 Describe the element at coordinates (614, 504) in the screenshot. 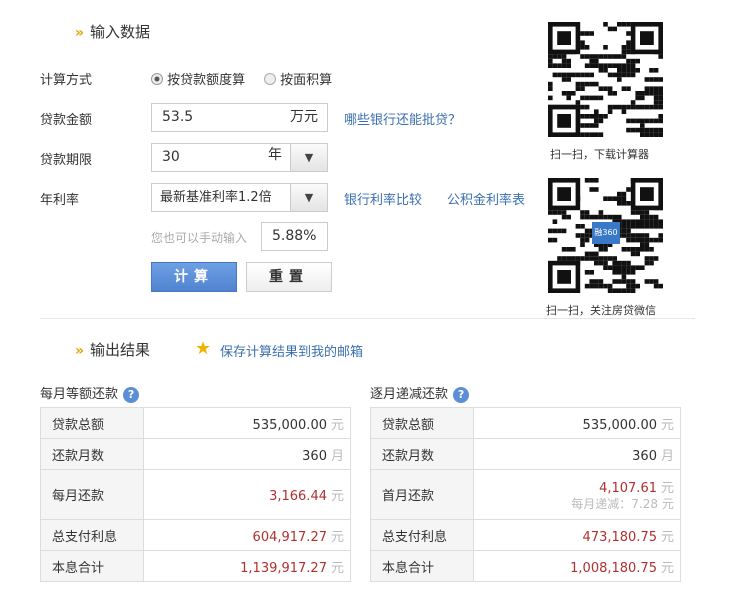

I see `monthly-decrease: 每月递减：7.28` at that location.